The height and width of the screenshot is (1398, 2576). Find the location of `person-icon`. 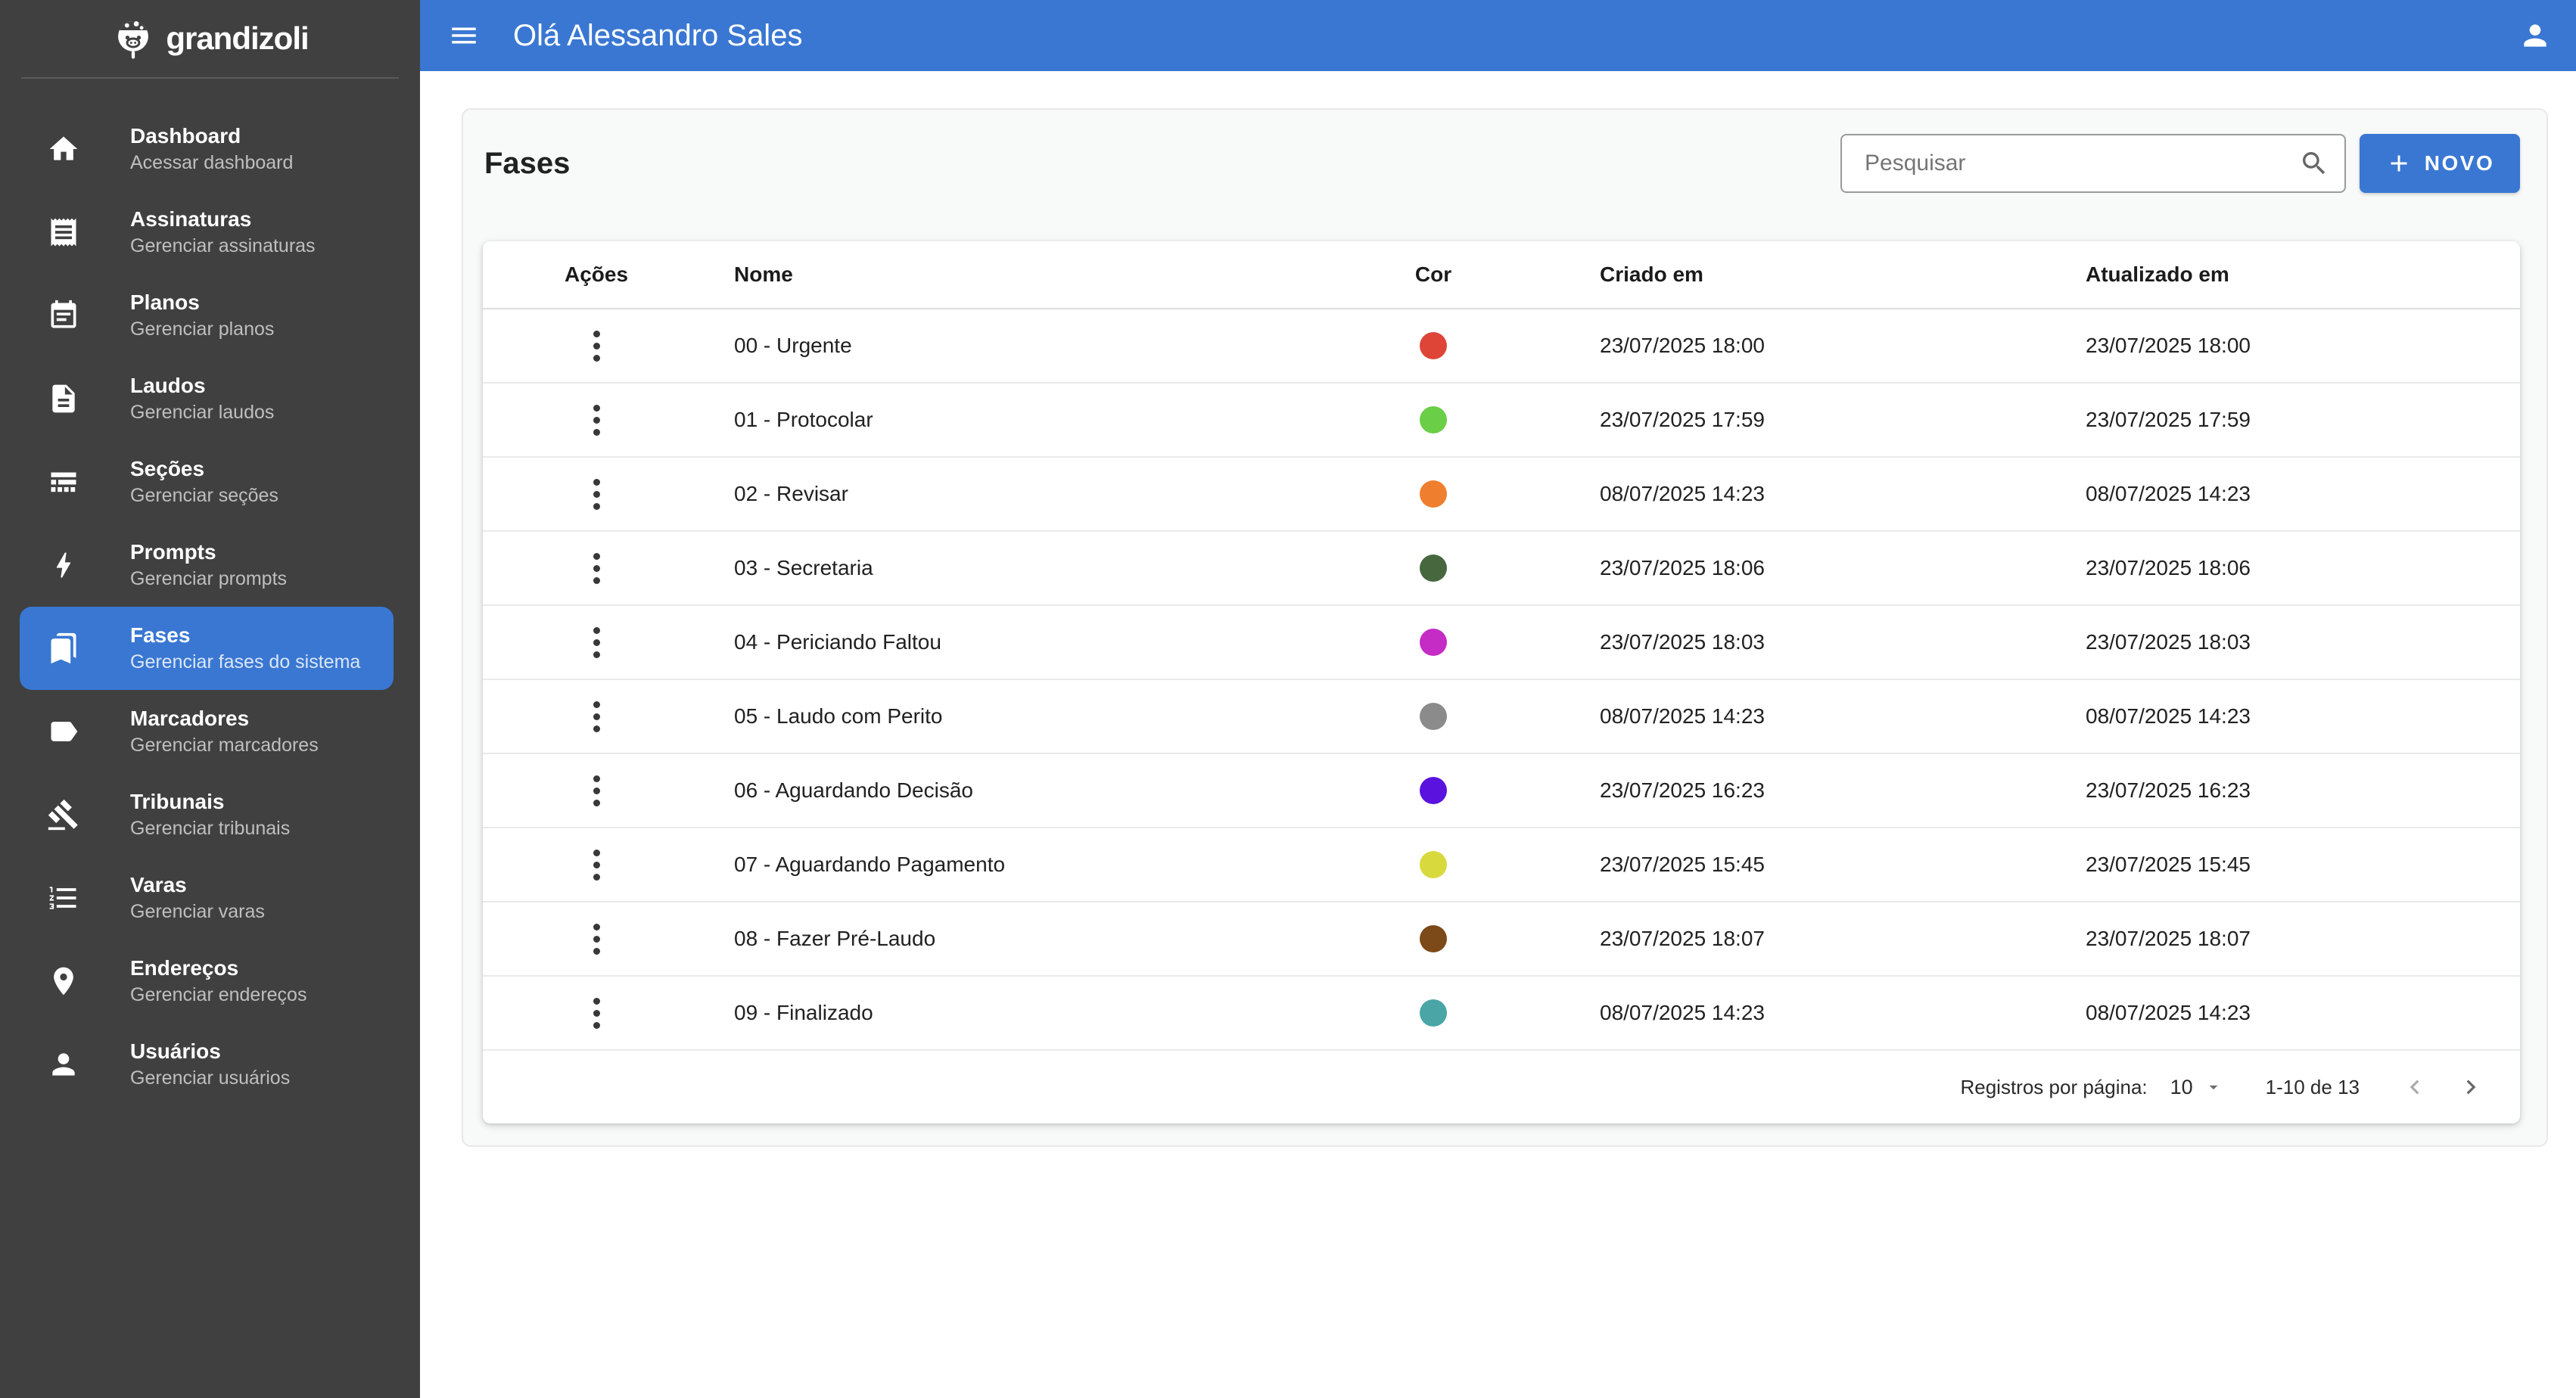

person-icon is located at coordinates (63, 1064).